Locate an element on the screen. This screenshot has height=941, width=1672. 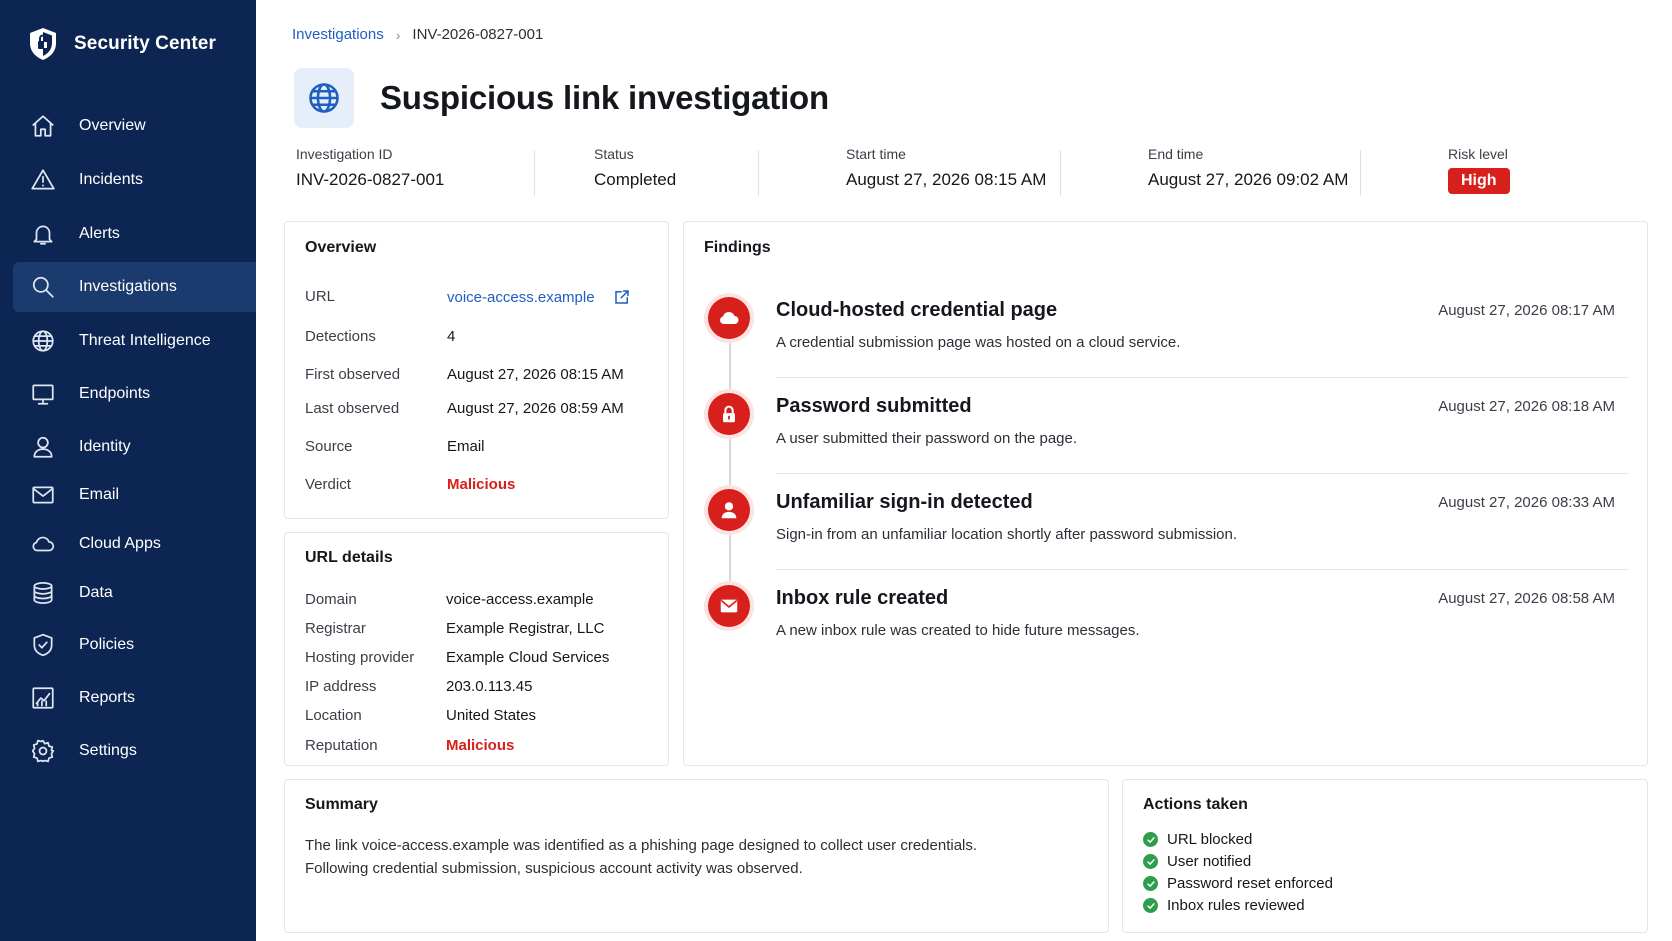
app-name: Security Center is located at coordinates (145, 43).